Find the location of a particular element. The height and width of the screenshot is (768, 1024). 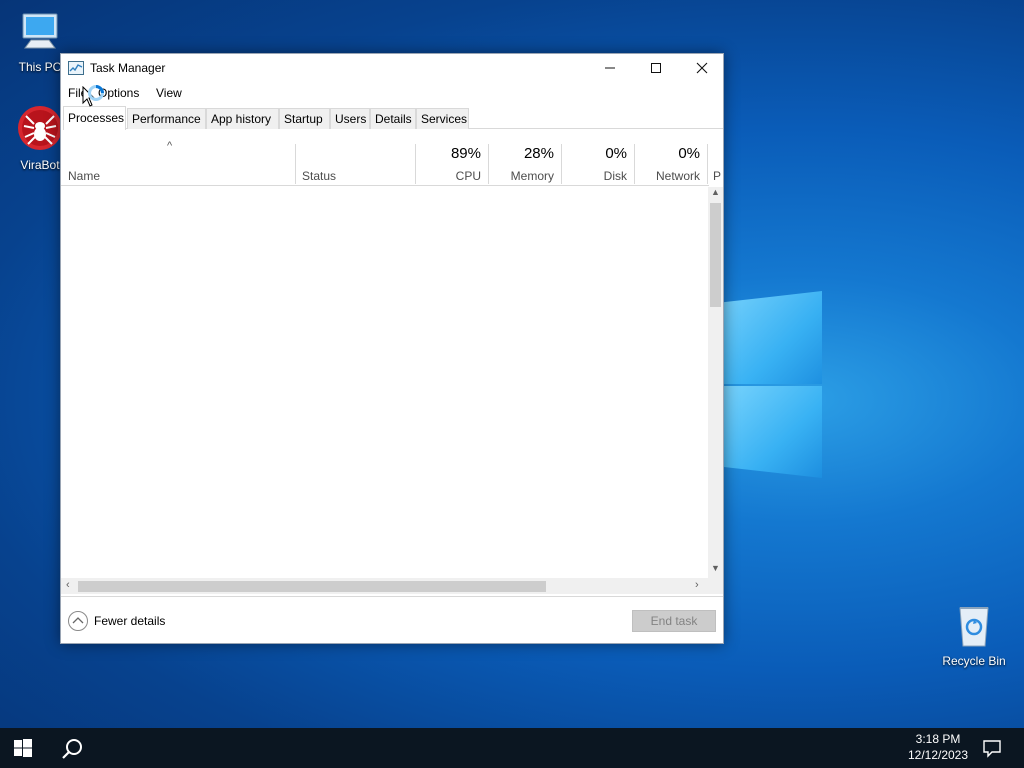

column-memory: 28% Memory is located at coordinates (524, 164).